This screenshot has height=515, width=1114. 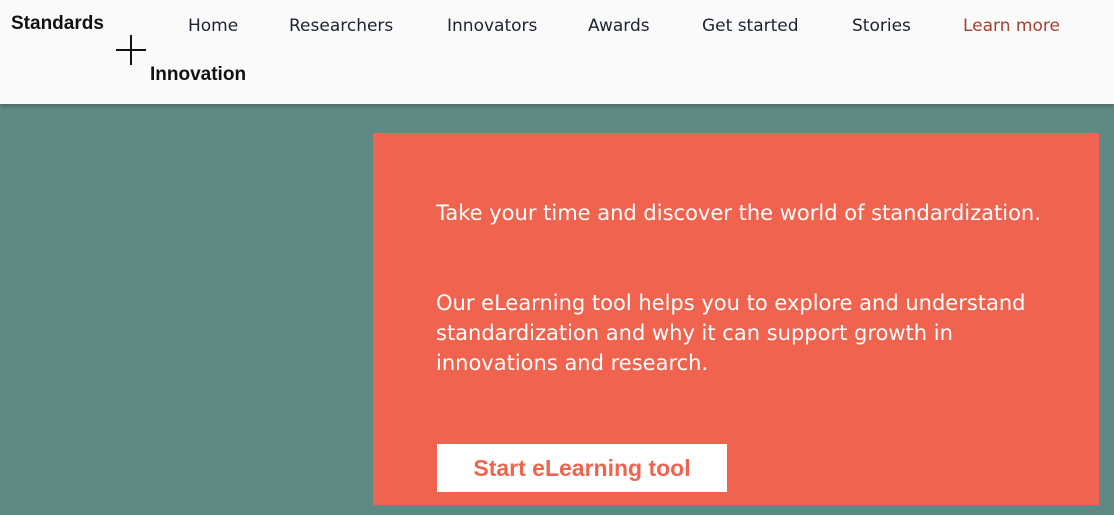 What do you see at coordinates (341, 26) in the screenshot?
I see `nav-item-researchers: Researchers` at bounding box center [341, 26].